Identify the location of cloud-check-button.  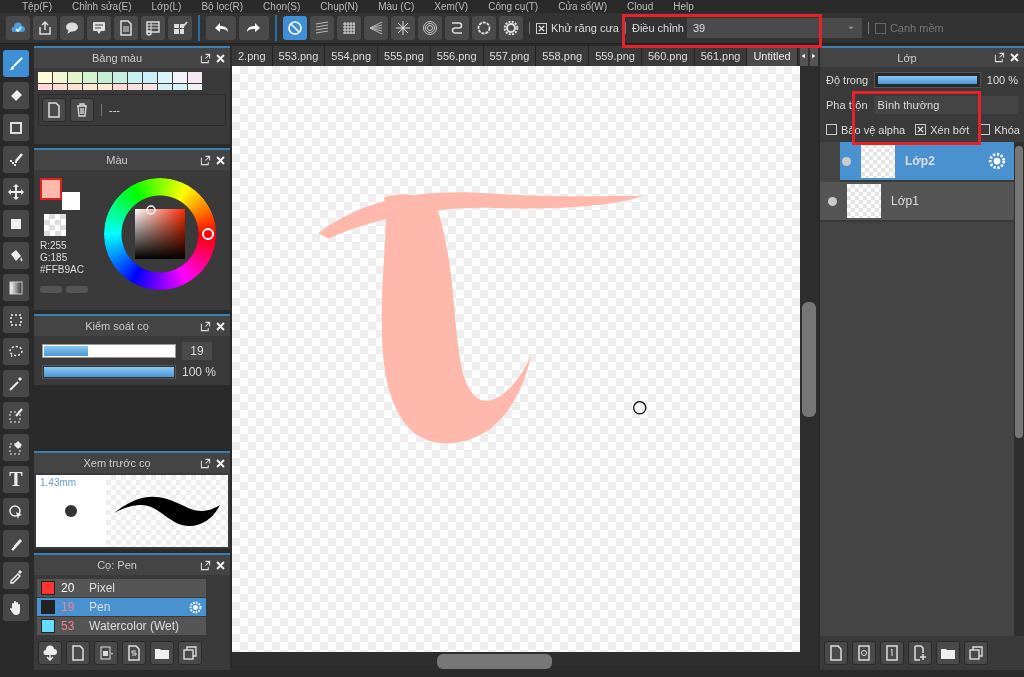
(18, 28).